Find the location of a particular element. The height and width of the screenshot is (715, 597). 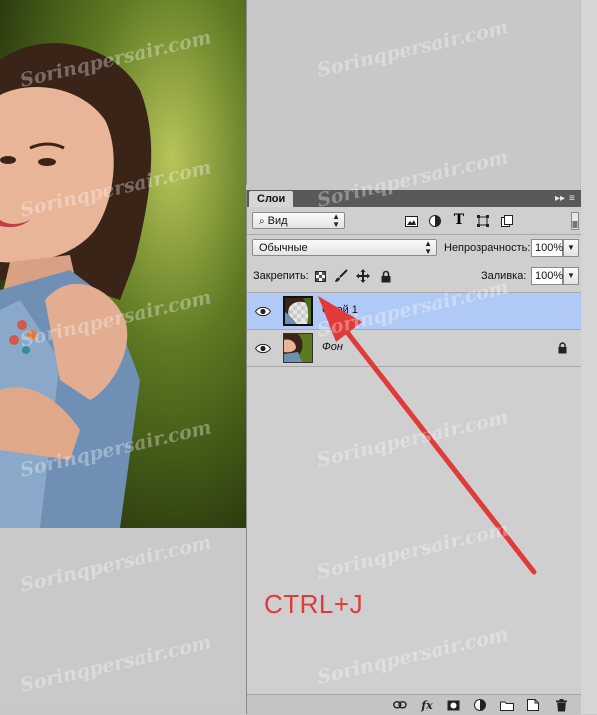

shortcut-annotation: CTRL+J is located at coordinates (314, 604).